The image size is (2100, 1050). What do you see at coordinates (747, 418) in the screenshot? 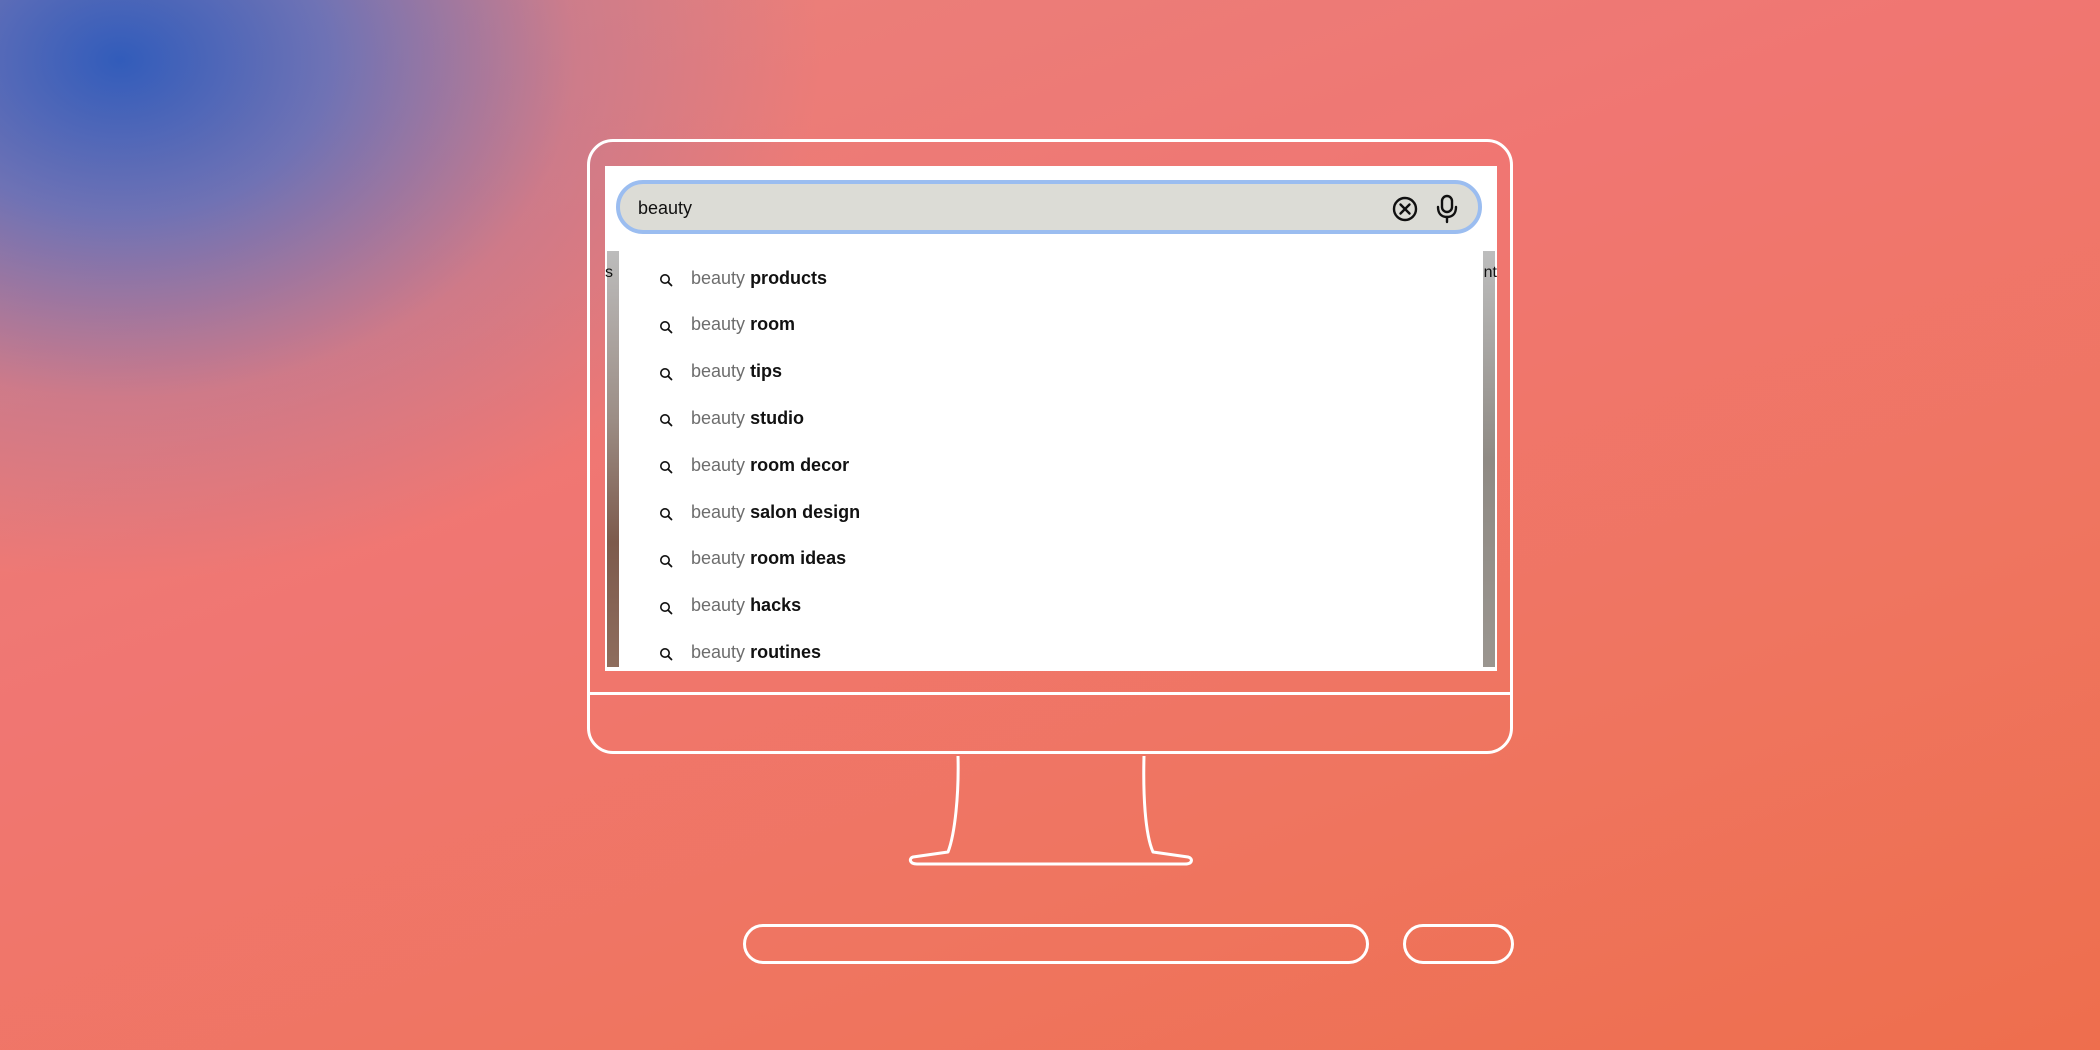
I see `suggestion-text: beauty studio` at bounding box center [747, 418].